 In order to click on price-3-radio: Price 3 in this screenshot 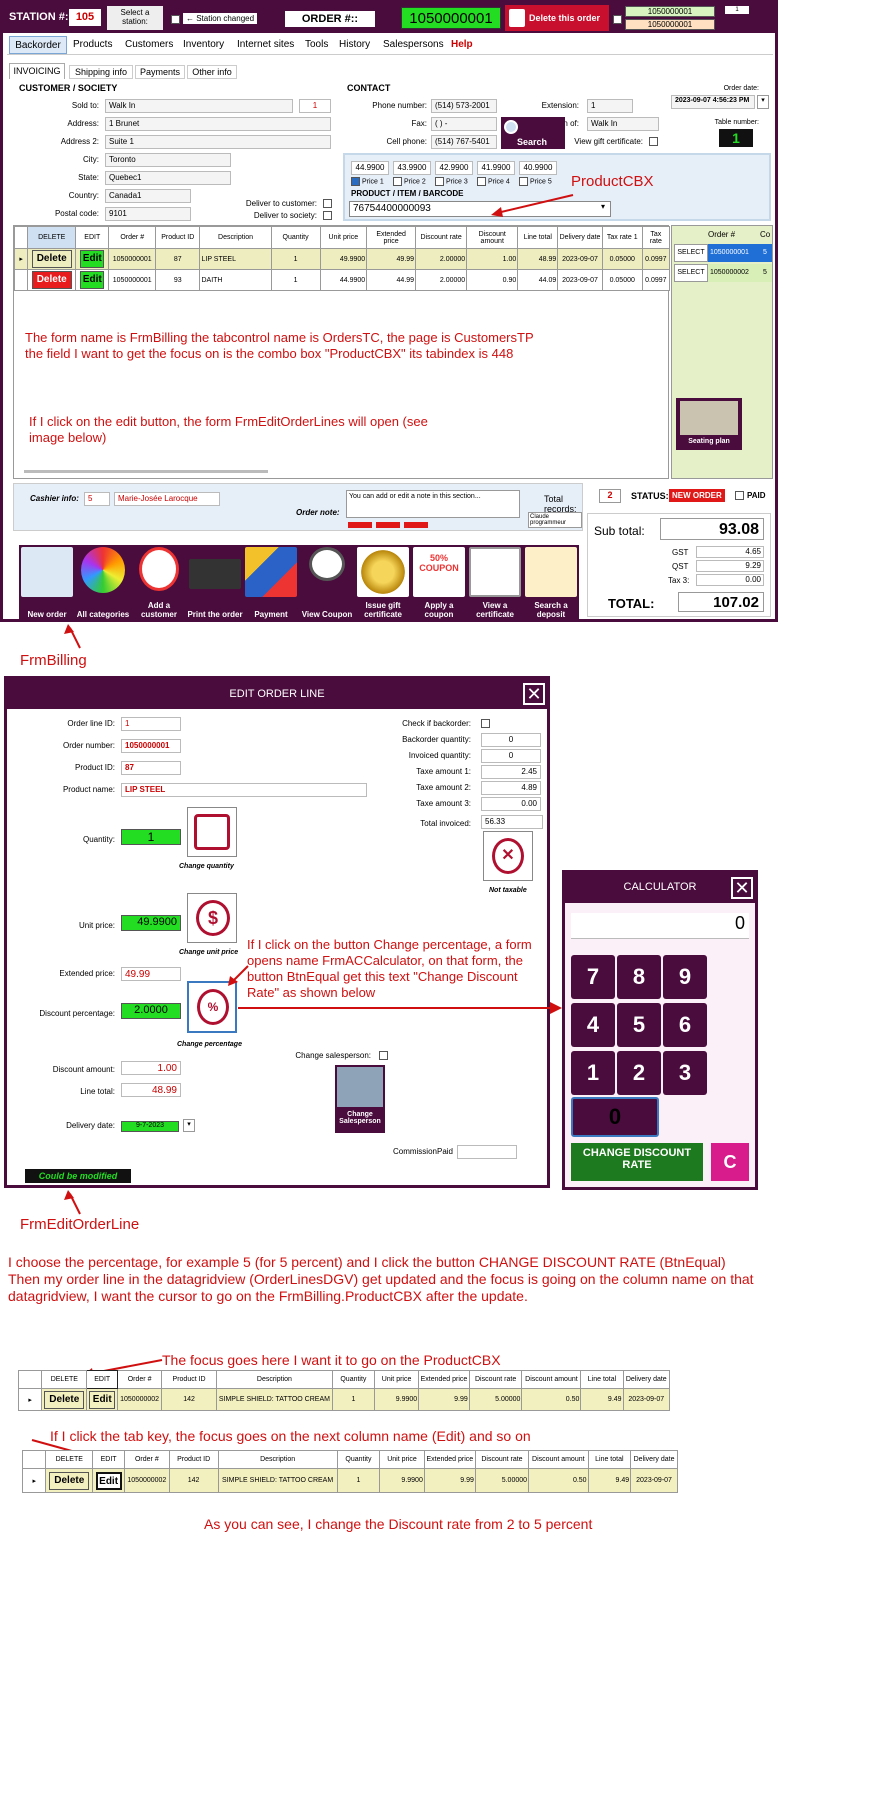, I will do `click(451, 181)`.